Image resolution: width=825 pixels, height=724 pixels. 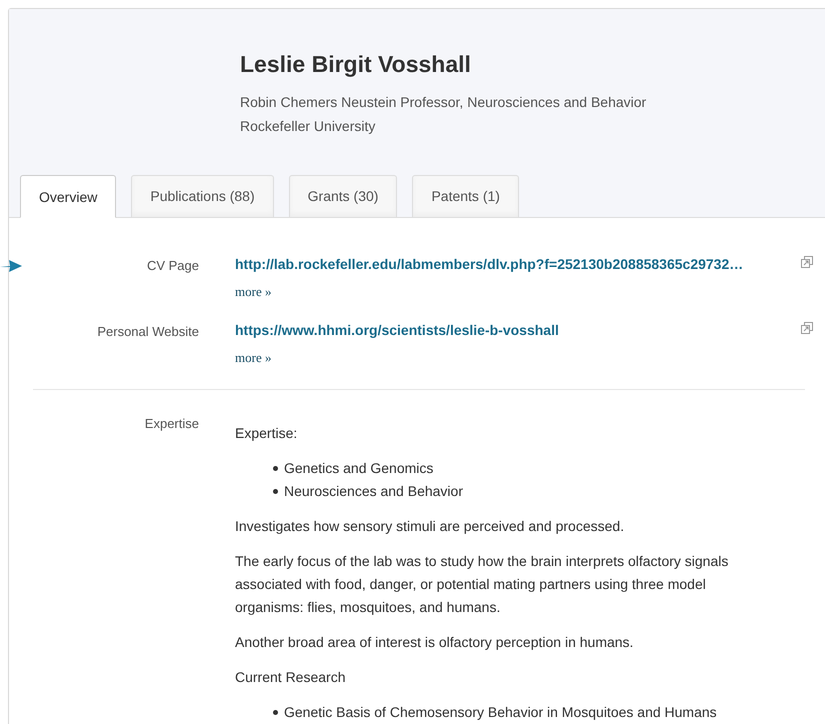 What do you see at coordinates (359, 468) in the screenshot?
I see `expertise-item: Genetics and Genomics` at bounding box center [359, 468].